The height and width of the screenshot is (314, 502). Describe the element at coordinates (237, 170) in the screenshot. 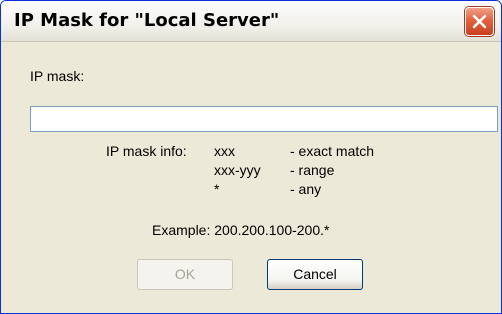

I see `info-pattern-range: xxx-yyy` at that location.